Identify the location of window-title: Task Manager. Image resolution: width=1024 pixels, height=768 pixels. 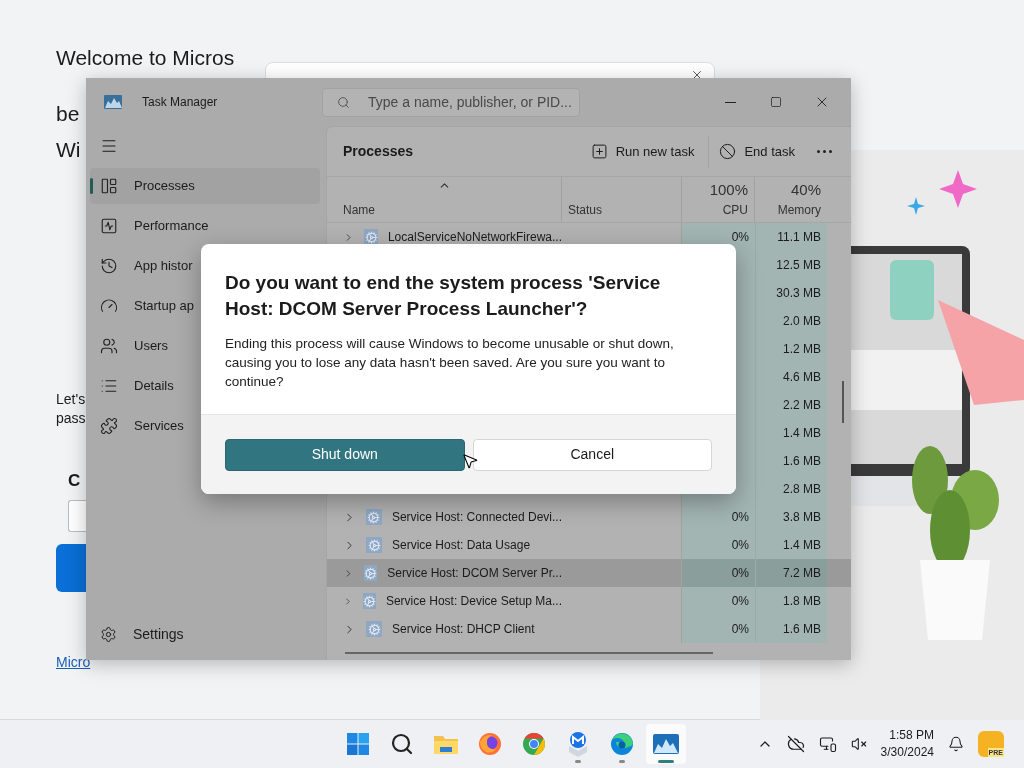
(180, 102).